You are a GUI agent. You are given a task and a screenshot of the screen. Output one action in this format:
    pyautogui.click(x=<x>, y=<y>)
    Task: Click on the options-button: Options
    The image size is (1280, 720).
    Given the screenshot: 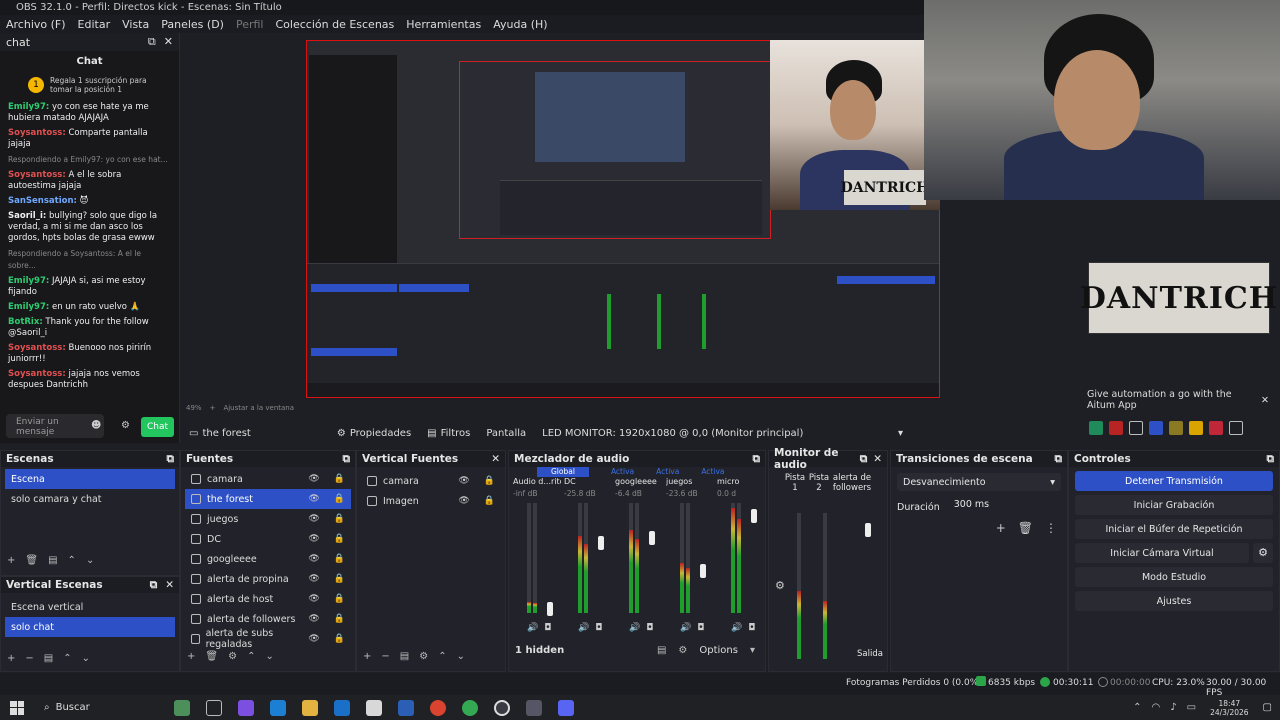 What is the action you would take?
    pyautogui.click(x=718, y=650)
    